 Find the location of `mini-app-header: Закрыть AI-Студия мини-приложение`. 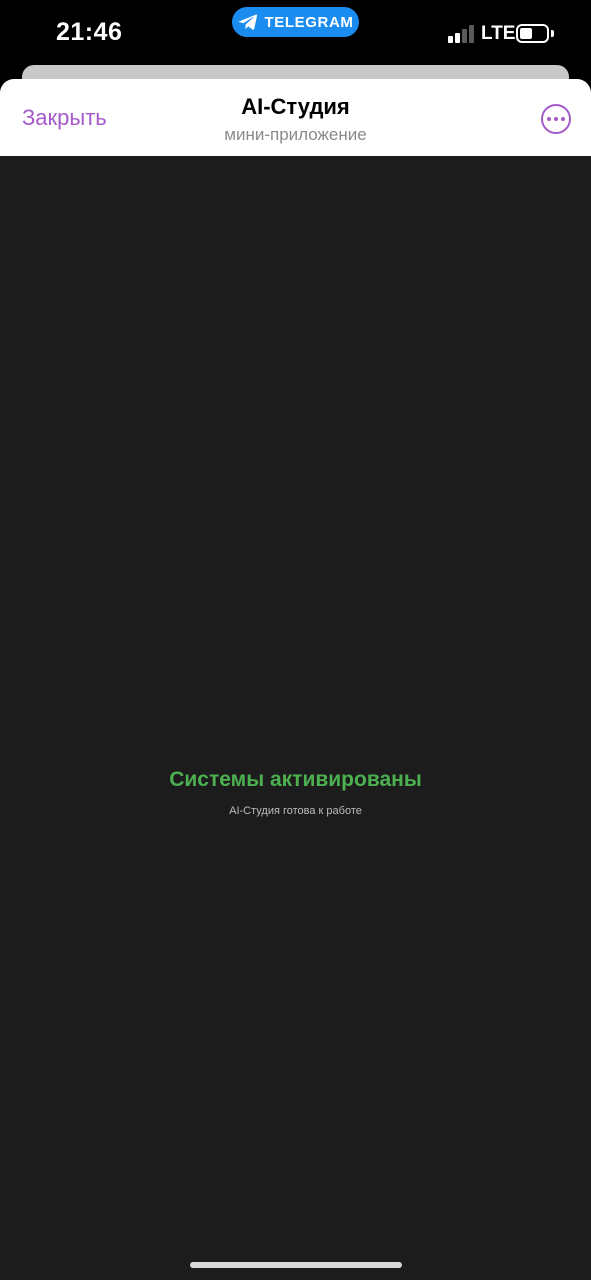

mini-app-header: Закрыть AI-Студия мини-приложение is located at coordinates (295, 117).